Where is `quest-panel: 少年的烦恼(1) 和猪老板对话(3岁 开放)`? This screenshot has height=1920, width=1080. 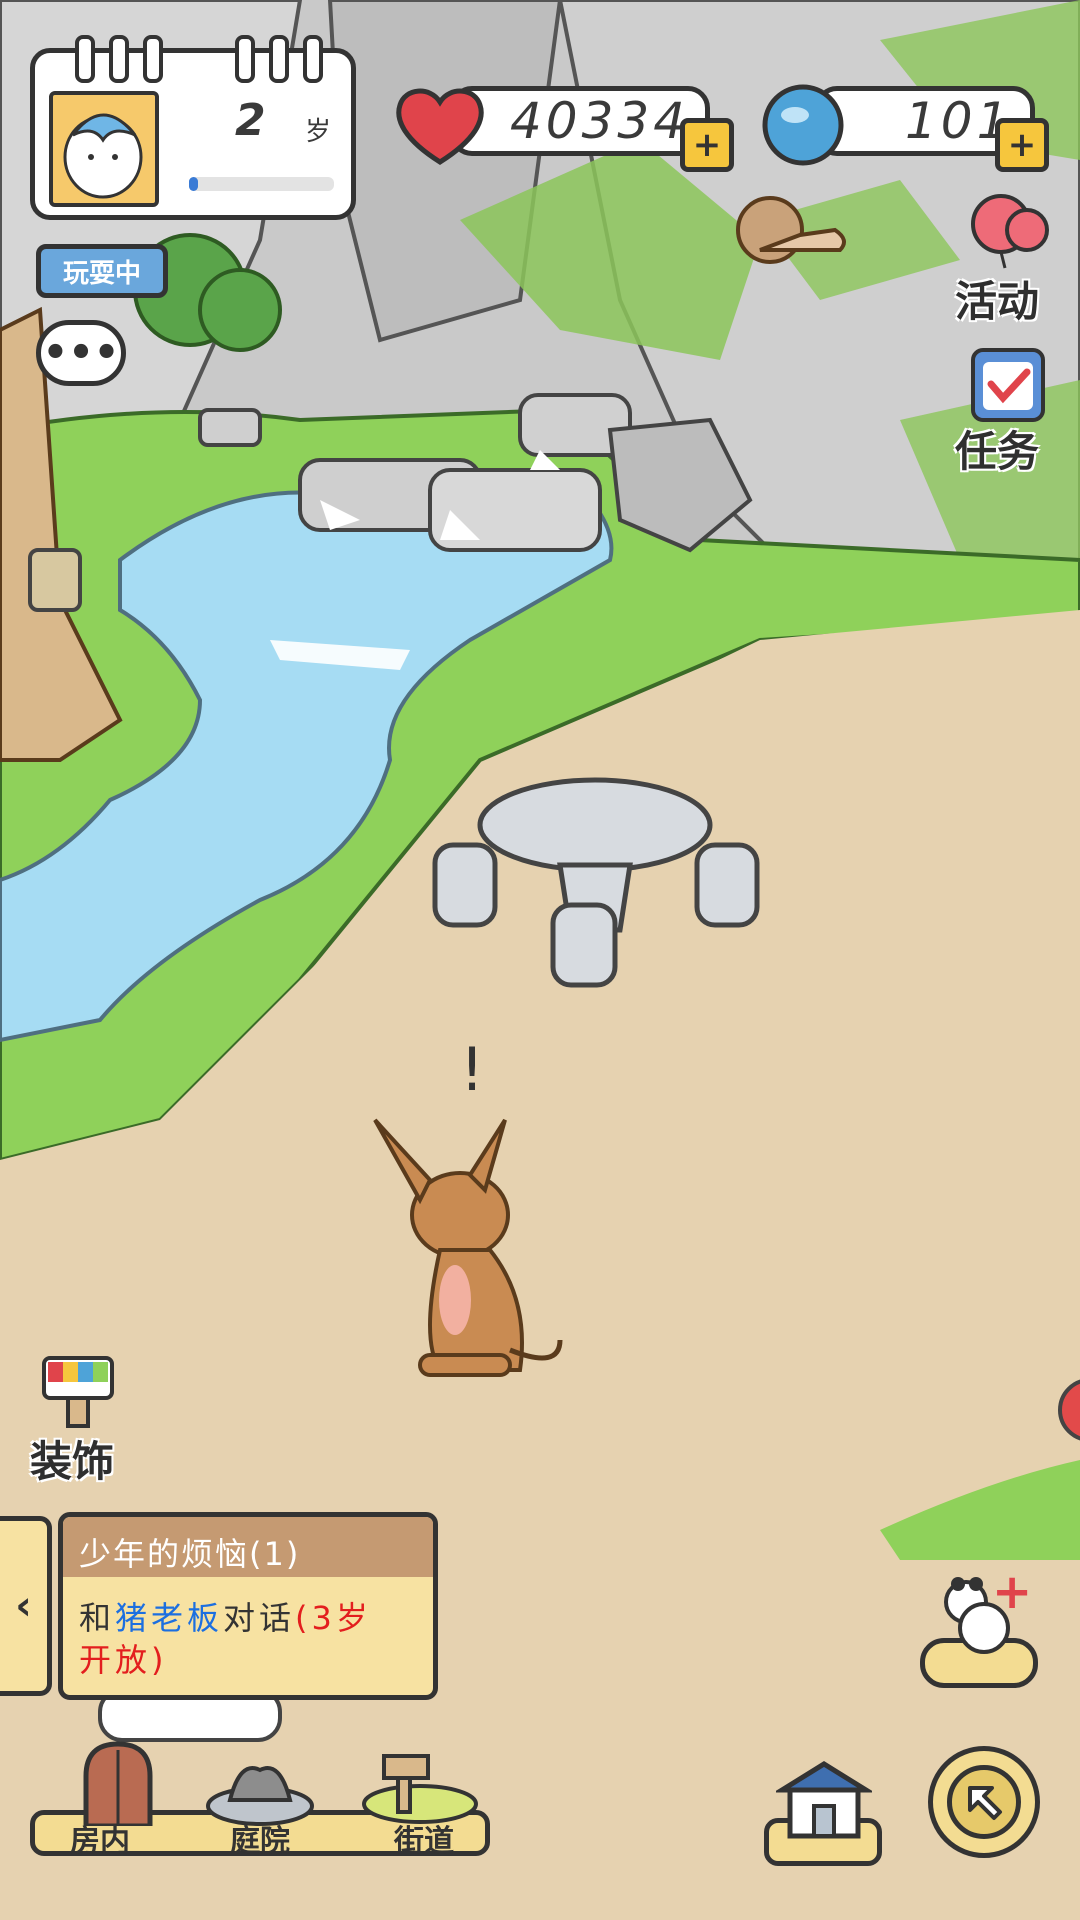 quest-panel: 少年的烦恼(1) 和猪老板对话(3岁 开放) is located at coordinates (248, 1606).